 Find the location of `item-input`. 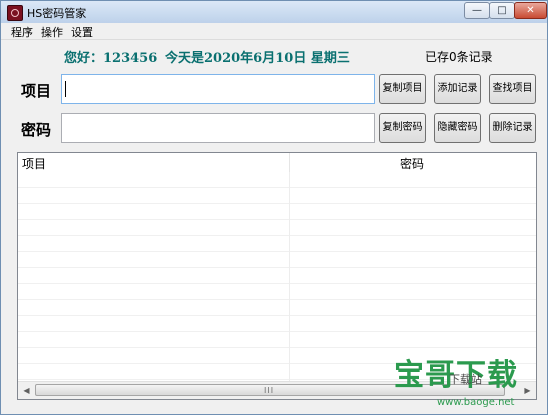

item-input is located at coordinates (218, 89).